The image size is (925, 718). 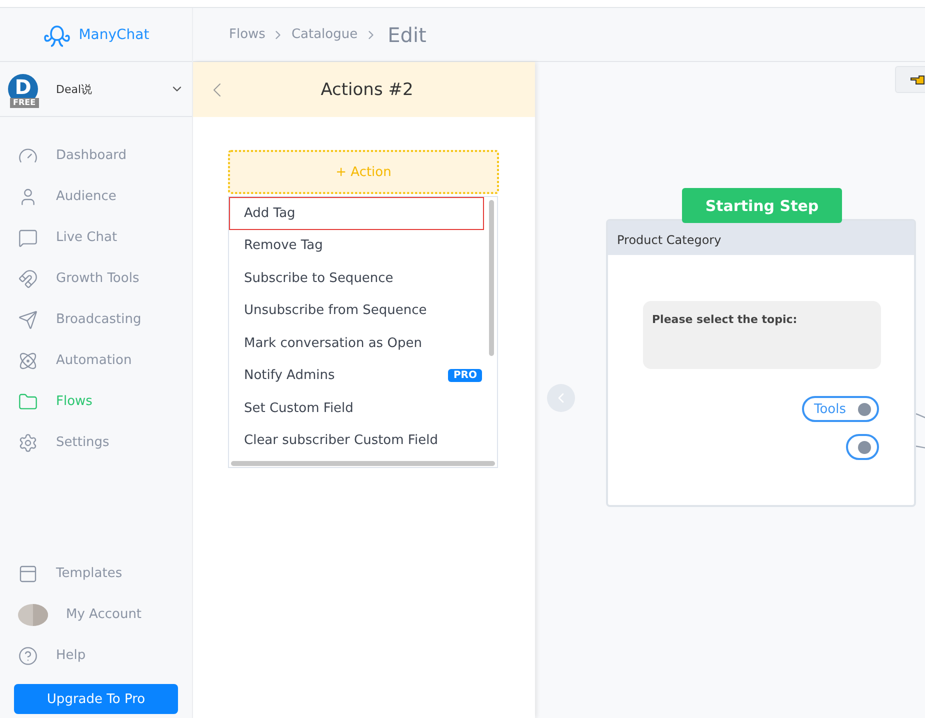 What do you see at coordinates (324, 34) in the screenshot?
I see `breadcrumb-link: Catalogue` at bounding box center [324, 34].